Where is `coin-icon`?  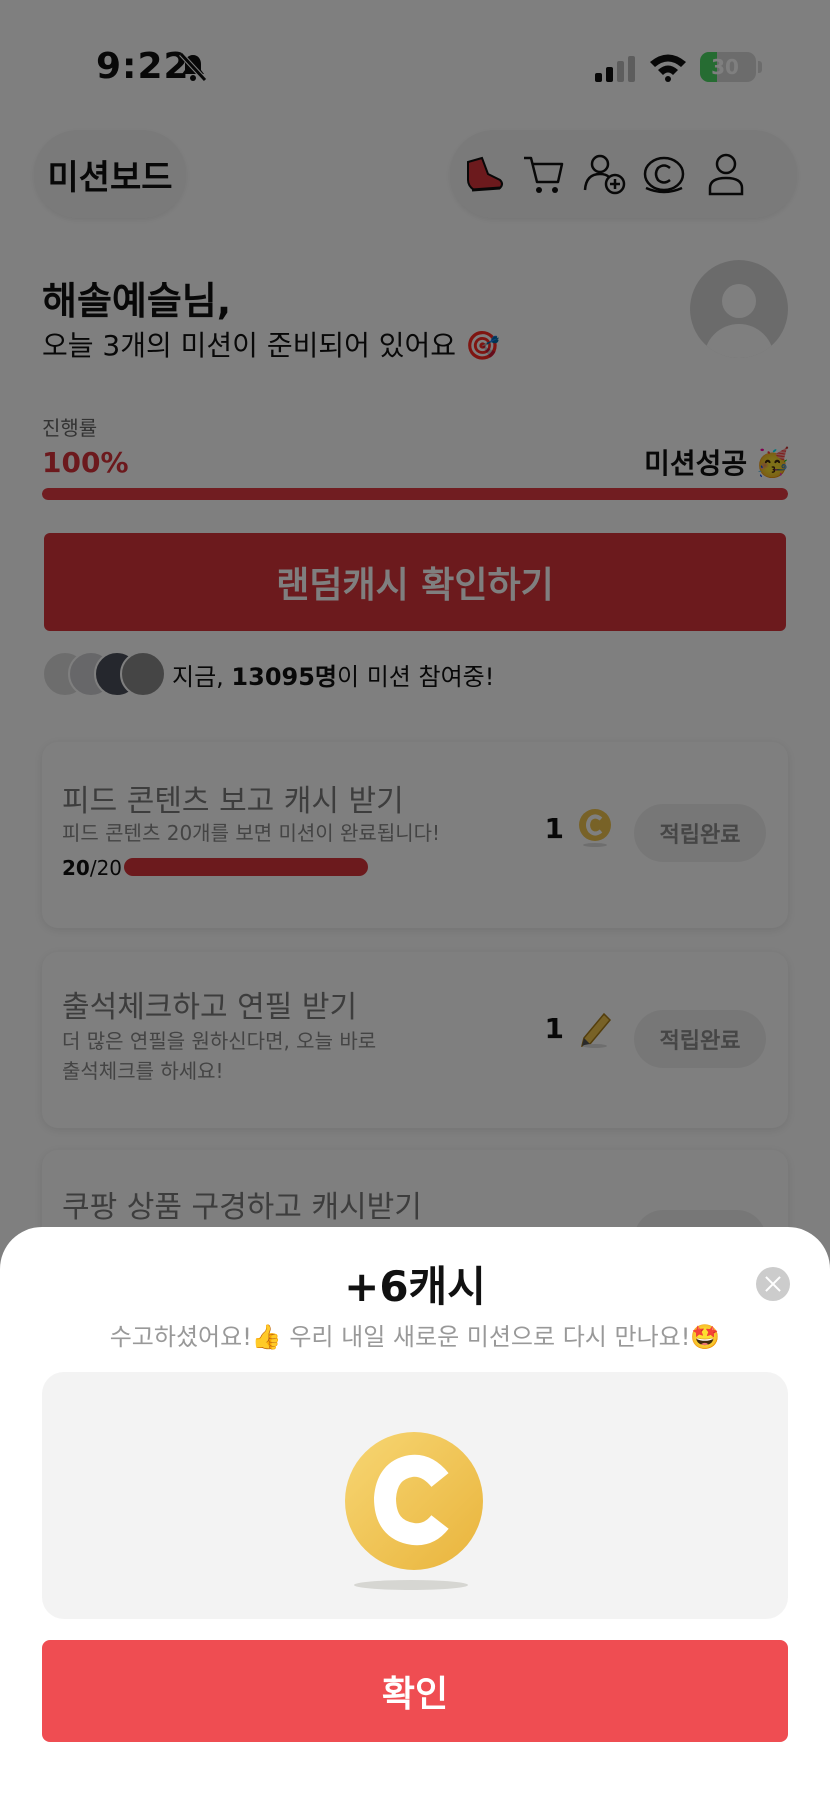 coin-icon is located at coordinates (414, 1501).